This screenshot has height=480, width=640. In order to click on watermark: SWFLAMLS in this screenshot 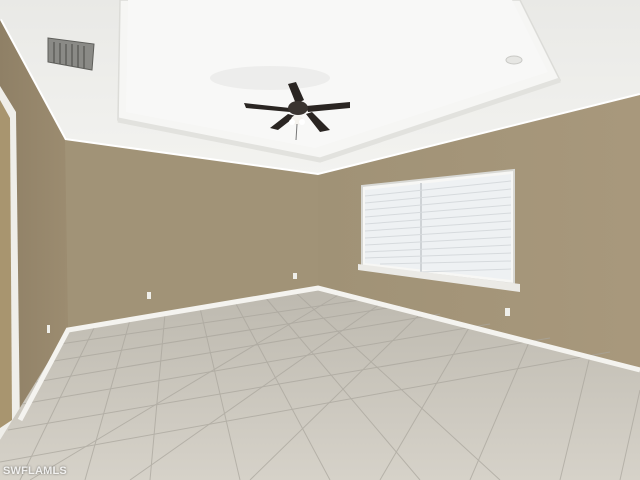, I will do `click(35, 471)`.